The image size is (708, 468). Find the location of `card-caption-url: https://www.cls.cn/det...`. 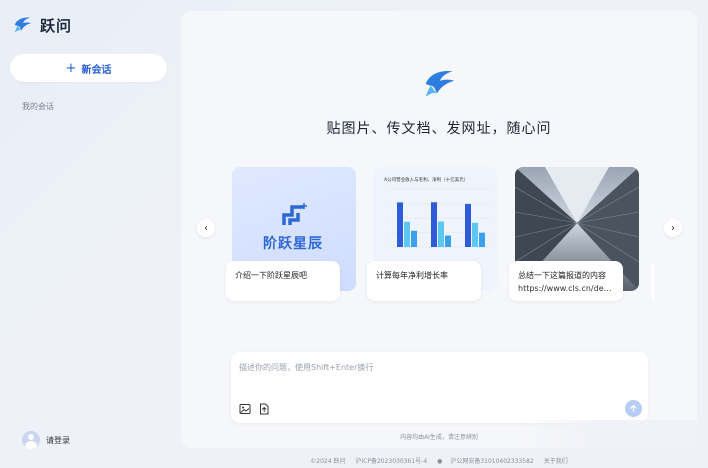

card-caption-url: https://www.cls.cn/det... is located at coordinates (566, 288).